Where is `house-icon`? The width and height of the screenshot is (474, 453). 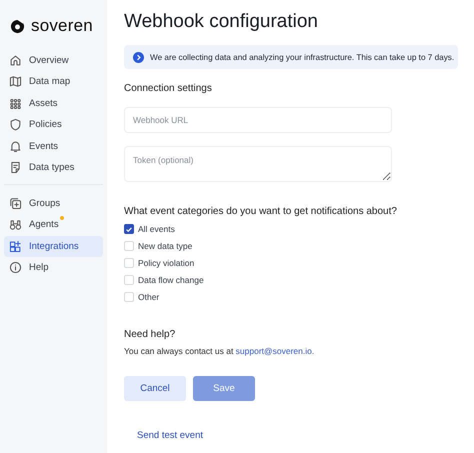 house-icon is located at coordinates (15, 60).